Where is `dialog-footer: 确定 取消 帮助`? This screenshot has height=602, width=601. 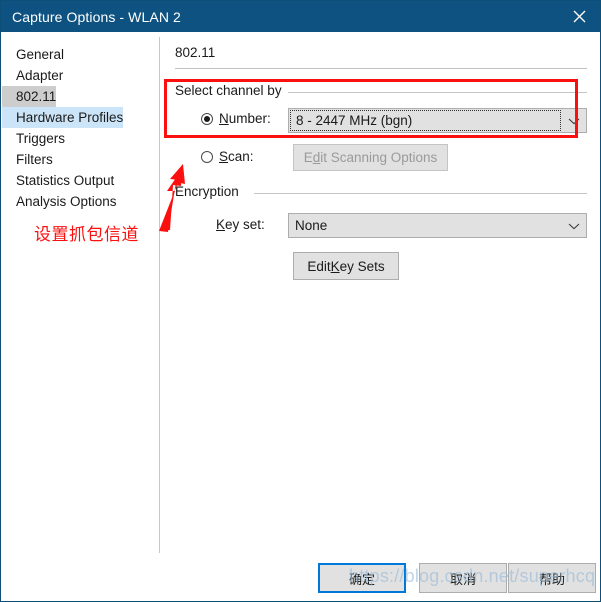 dialog-footer: 确定 取消 帮助 is located at coordinates (301, 577).